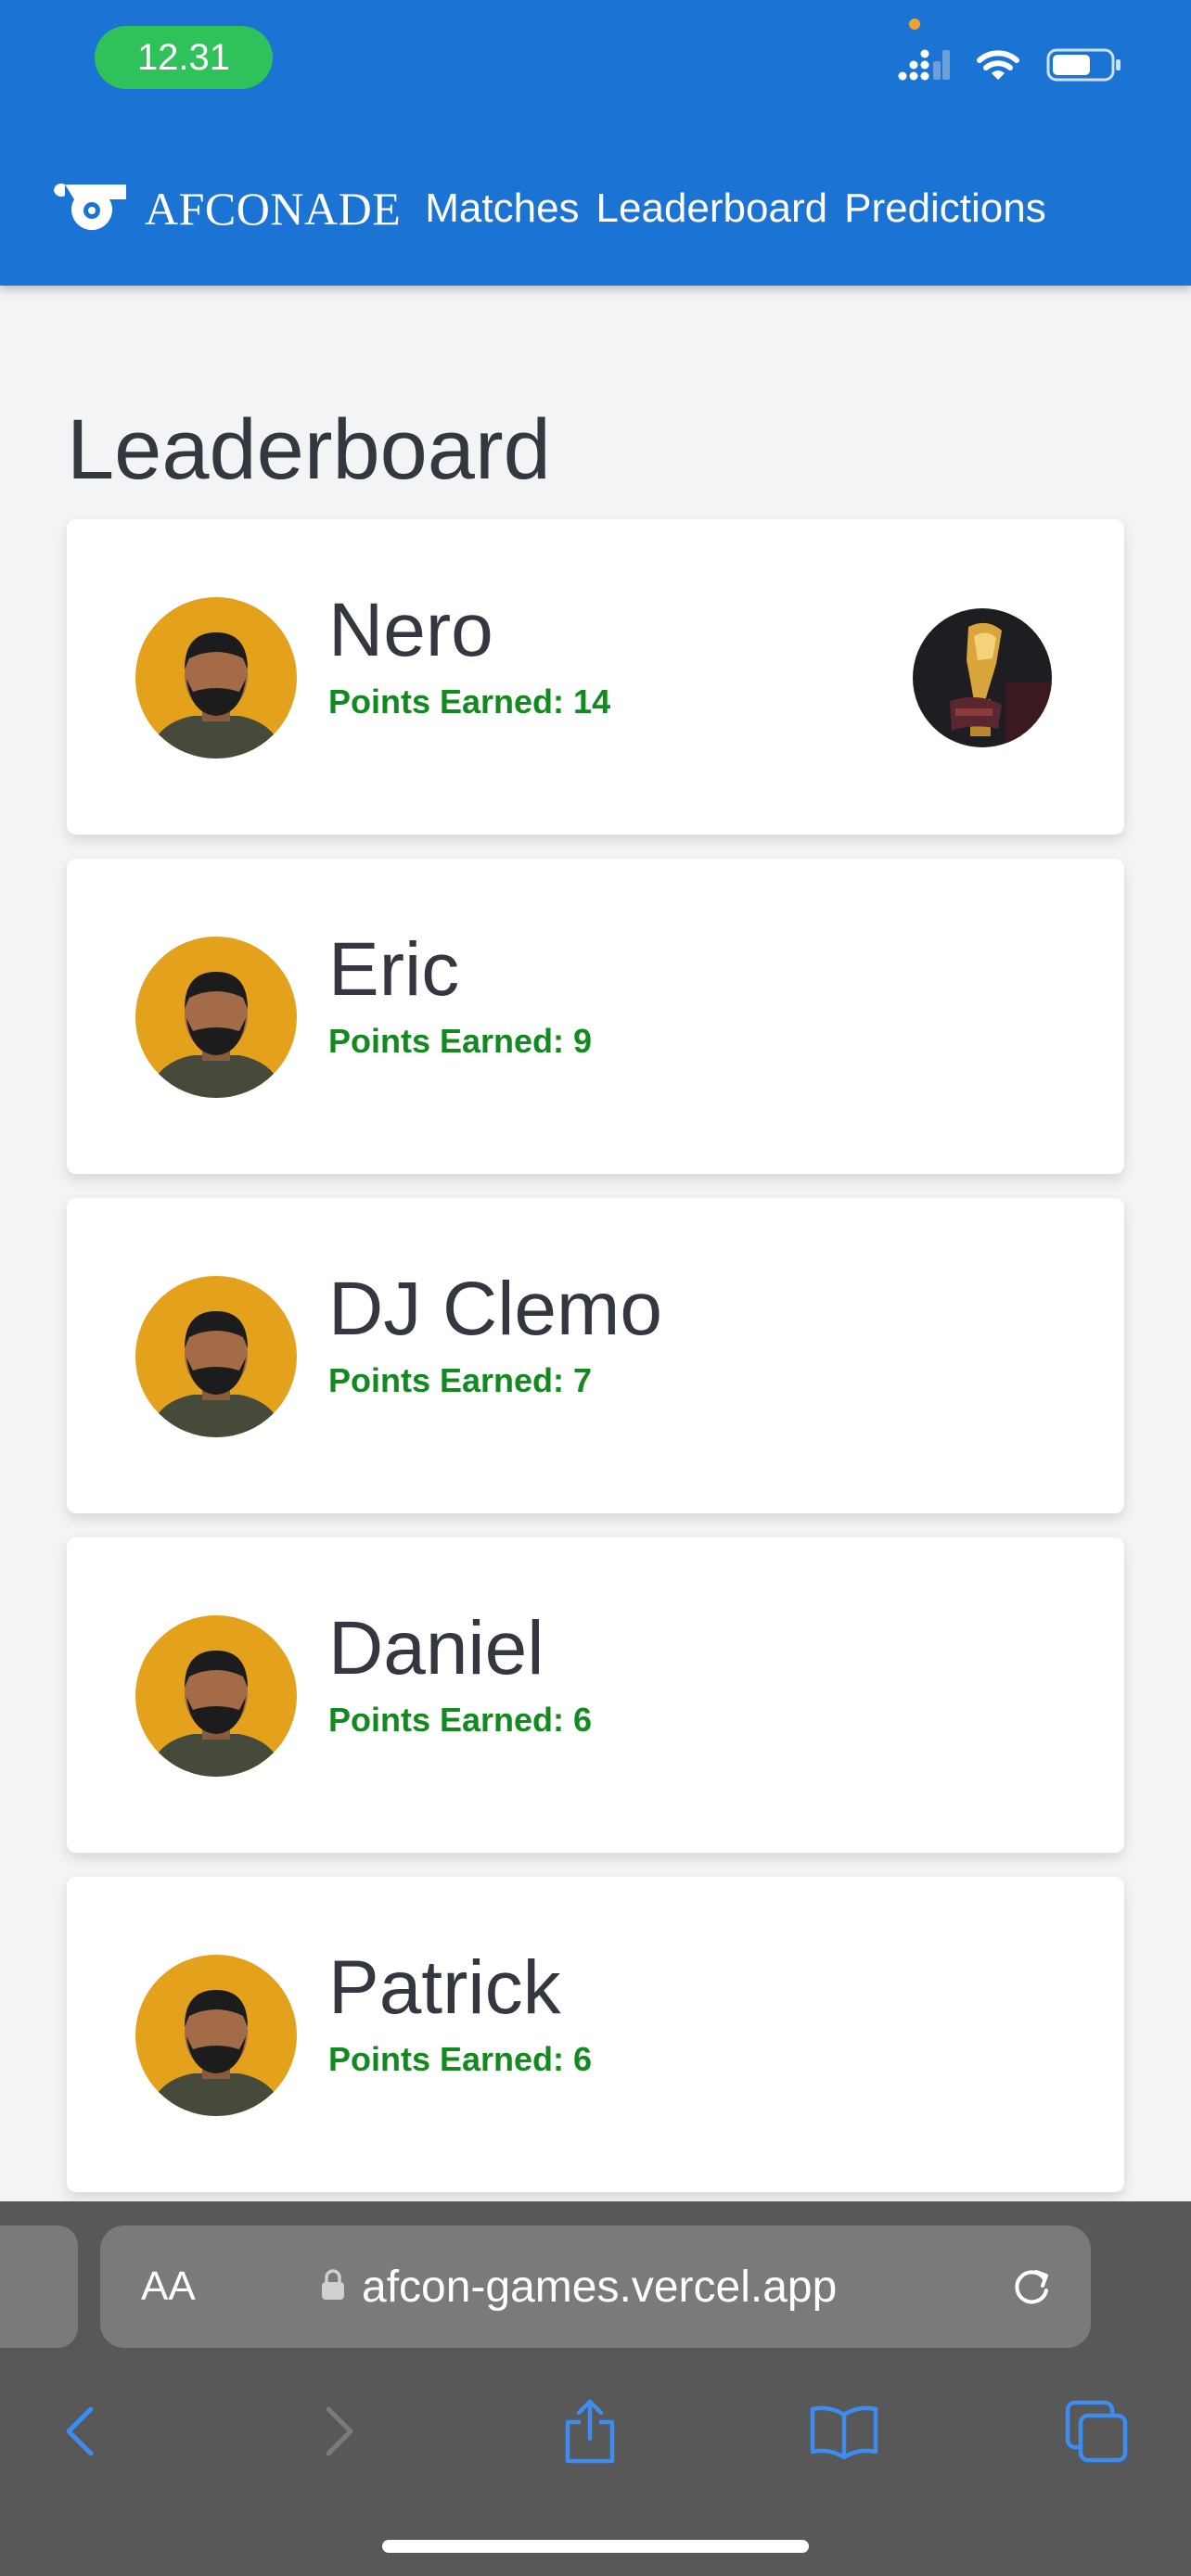 The image size is (1191, 2576). I want to click on points-earned: Points Earned: 14, so click(469, 702).